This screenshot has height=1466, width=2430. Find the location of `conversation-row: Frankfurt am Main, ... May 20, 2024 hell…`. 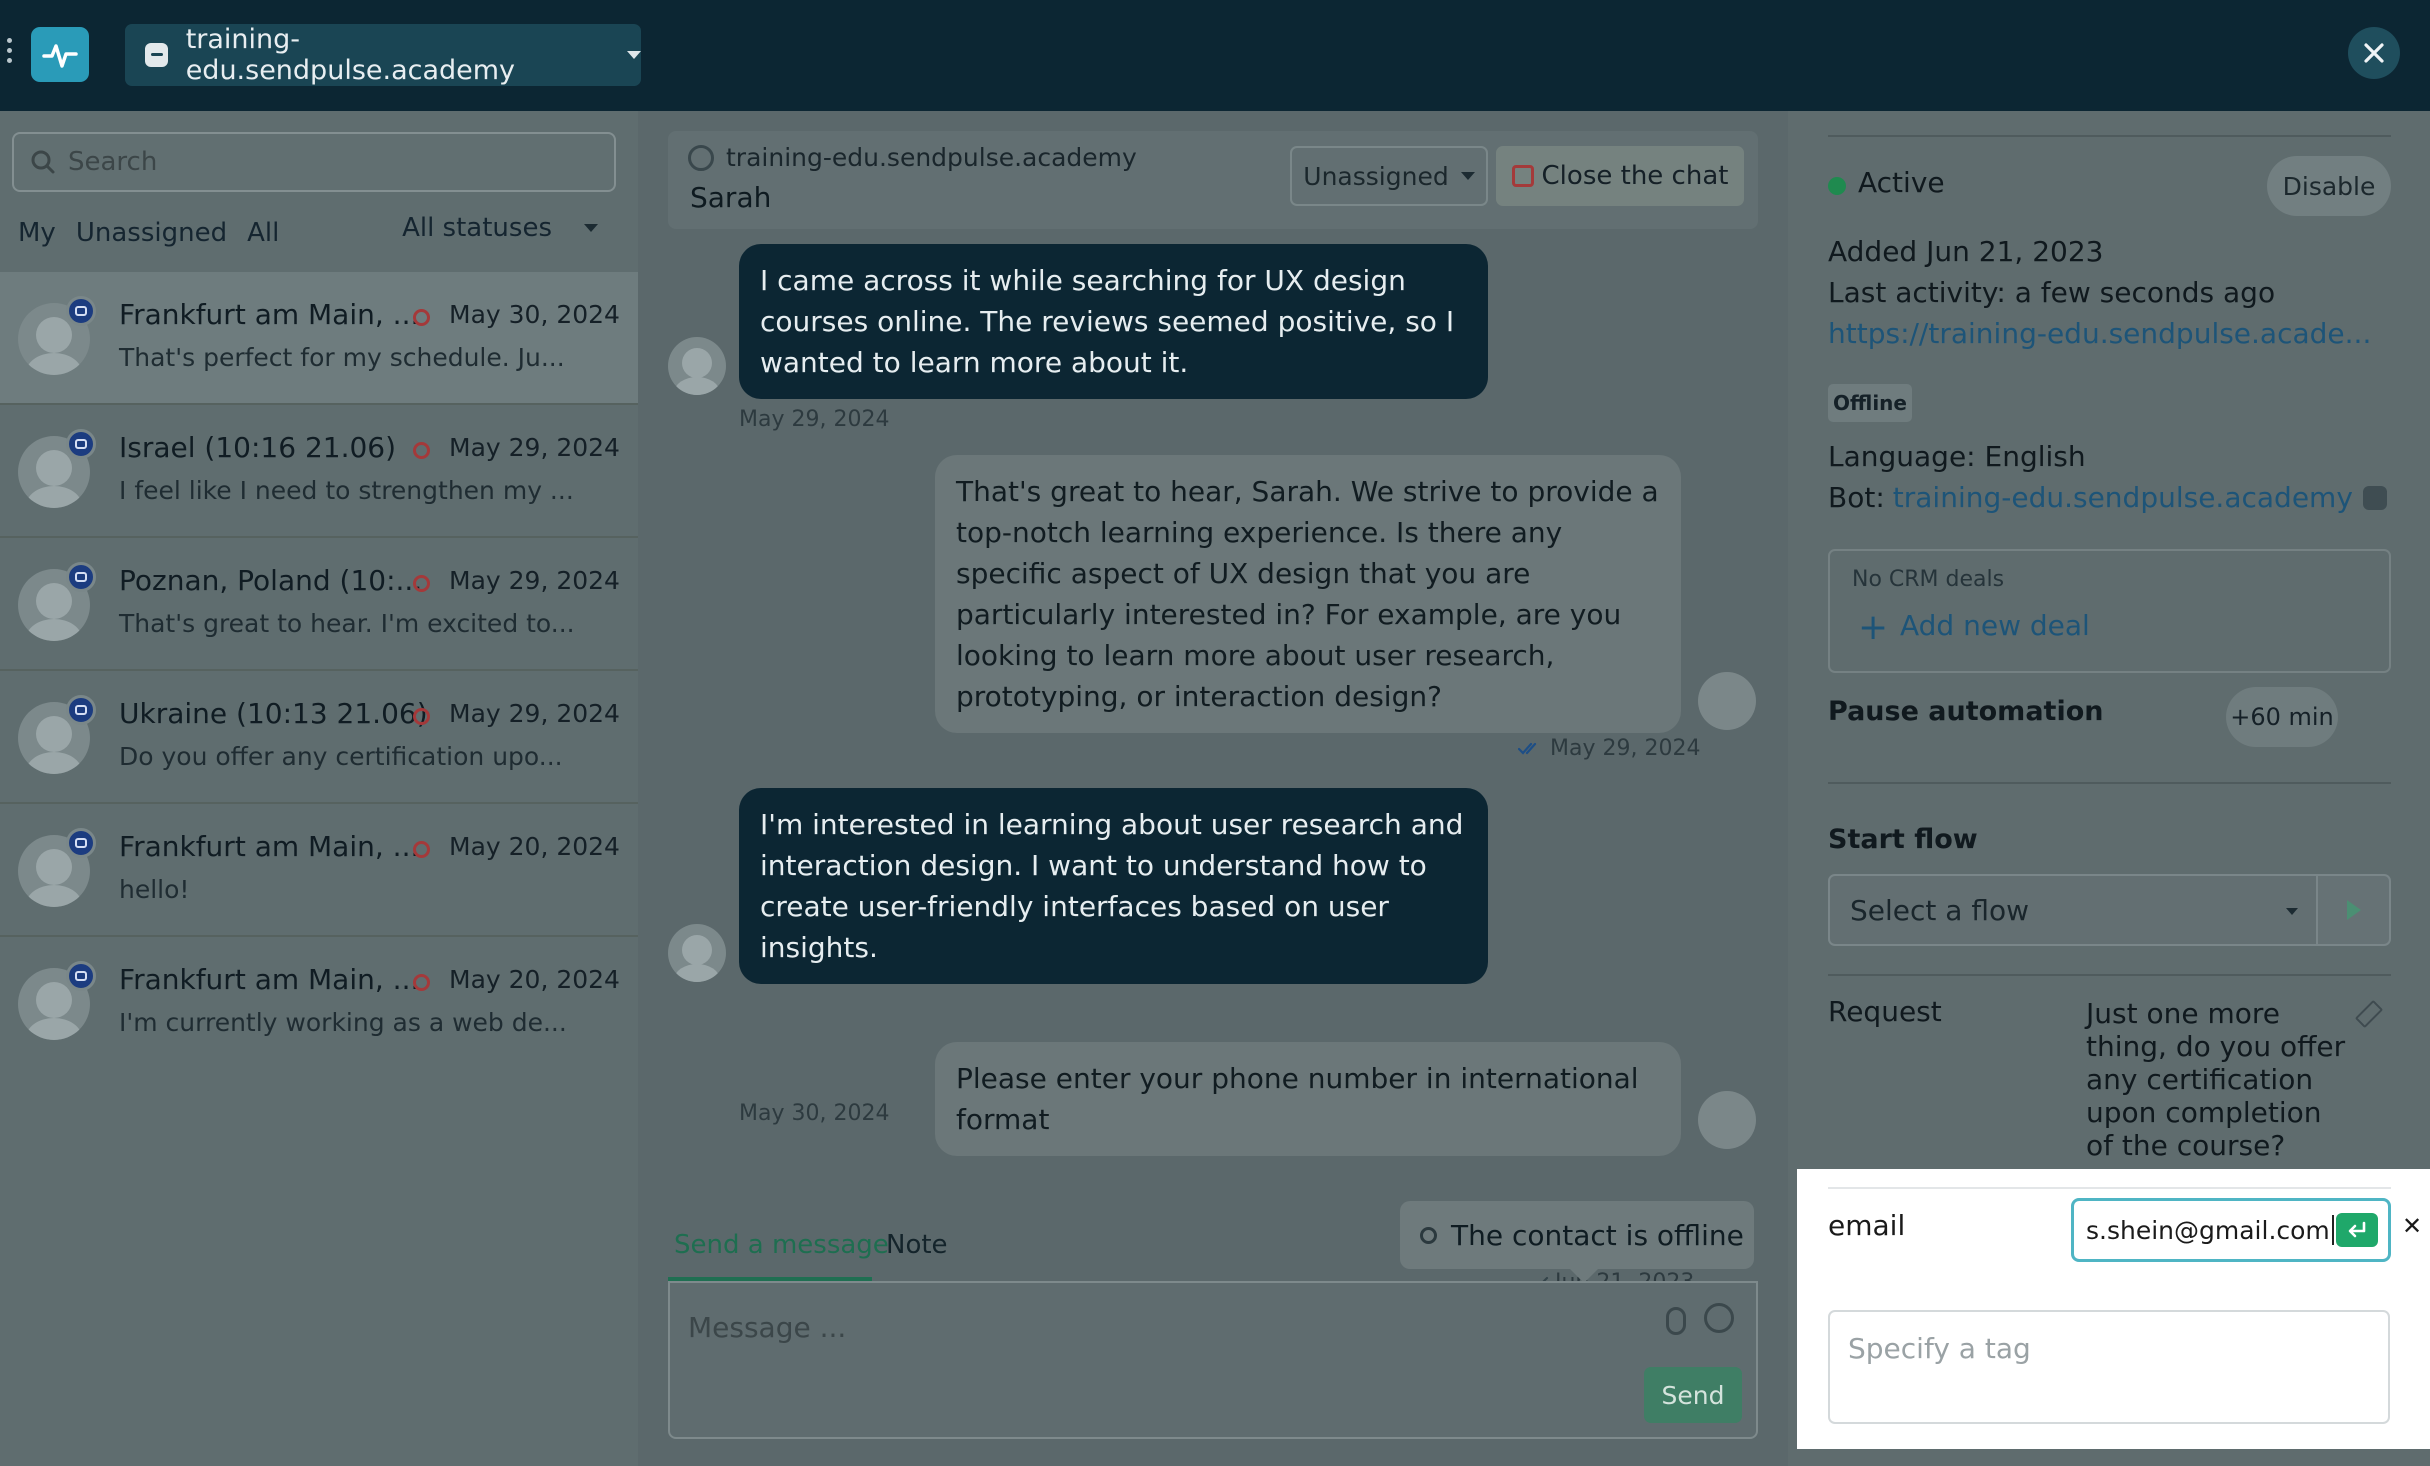

conversation-row: Frankfurt am Main, ... May 20, 2024 hell… is located at coordinates (319, 870).